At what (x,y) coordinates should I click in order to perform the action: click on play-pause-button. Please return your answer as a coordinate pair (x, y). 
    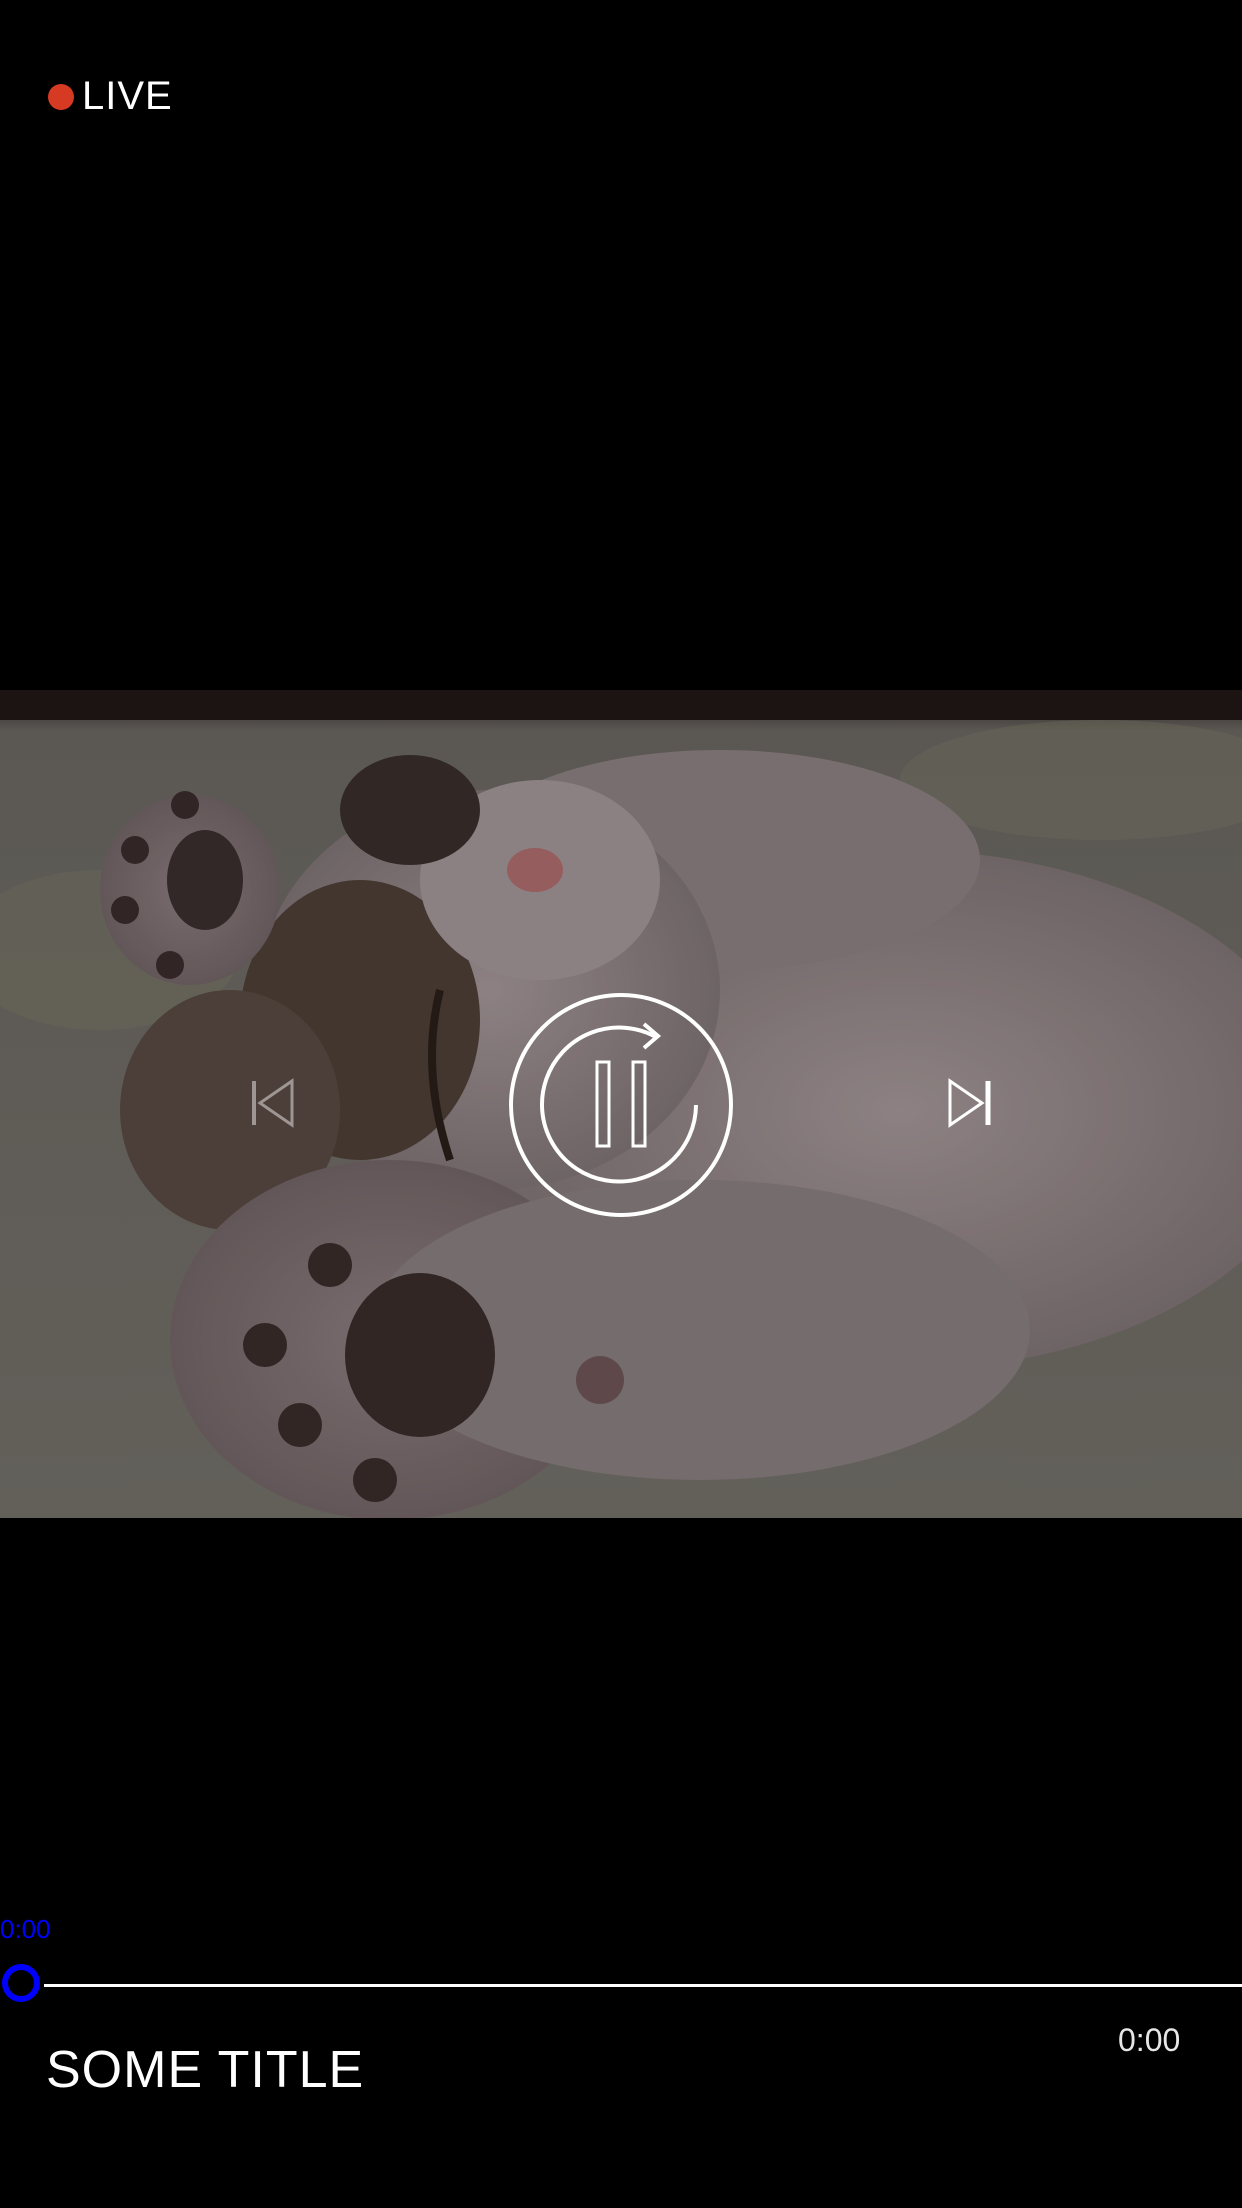
    Looking at the image, I should click on (621, 1105).